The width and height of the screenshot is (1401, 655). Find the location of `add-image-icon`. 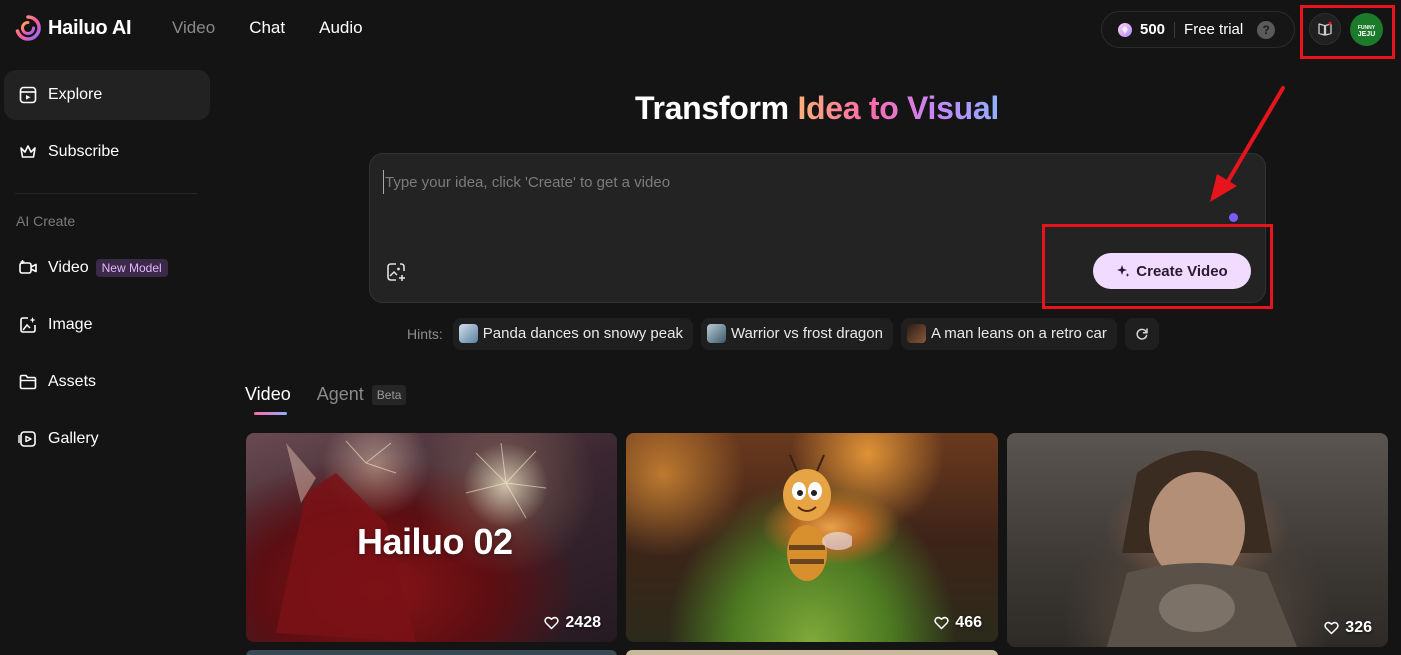

add-image-icon is located at coordinates (396, 272).